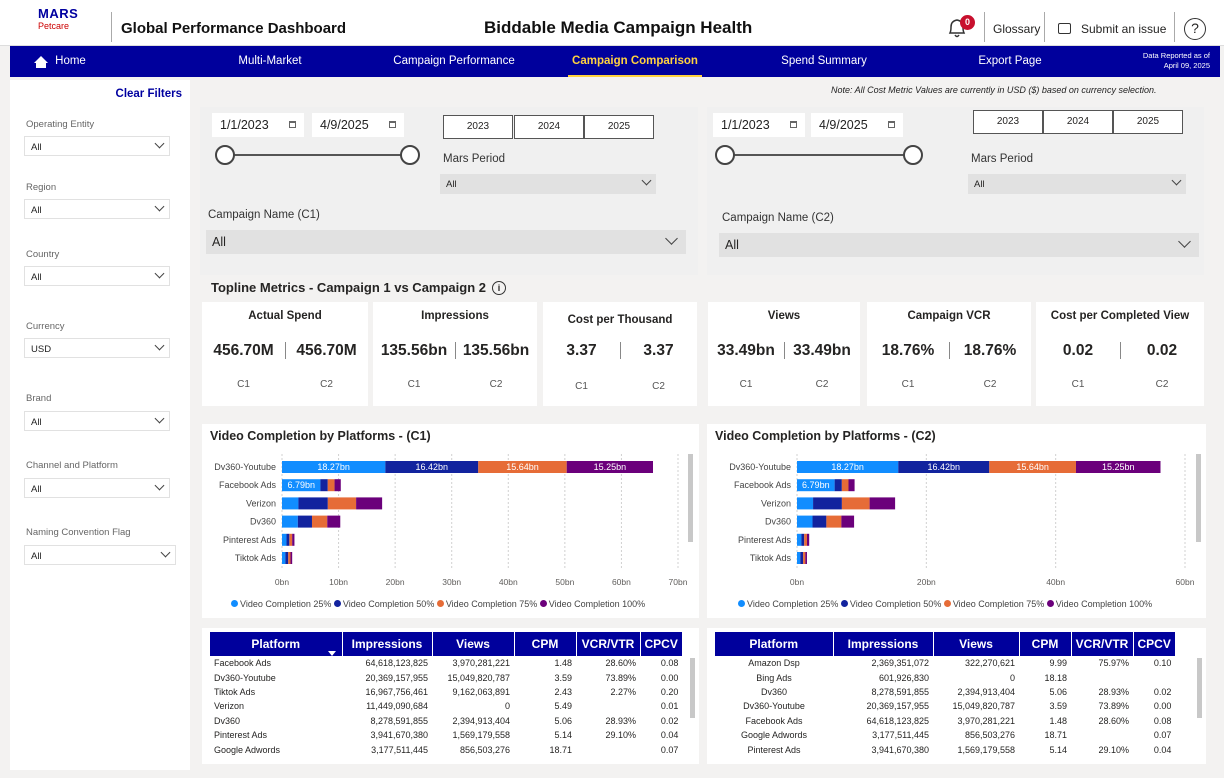  I want to click on naming-convention-dropdown: All, so click(100, 555).